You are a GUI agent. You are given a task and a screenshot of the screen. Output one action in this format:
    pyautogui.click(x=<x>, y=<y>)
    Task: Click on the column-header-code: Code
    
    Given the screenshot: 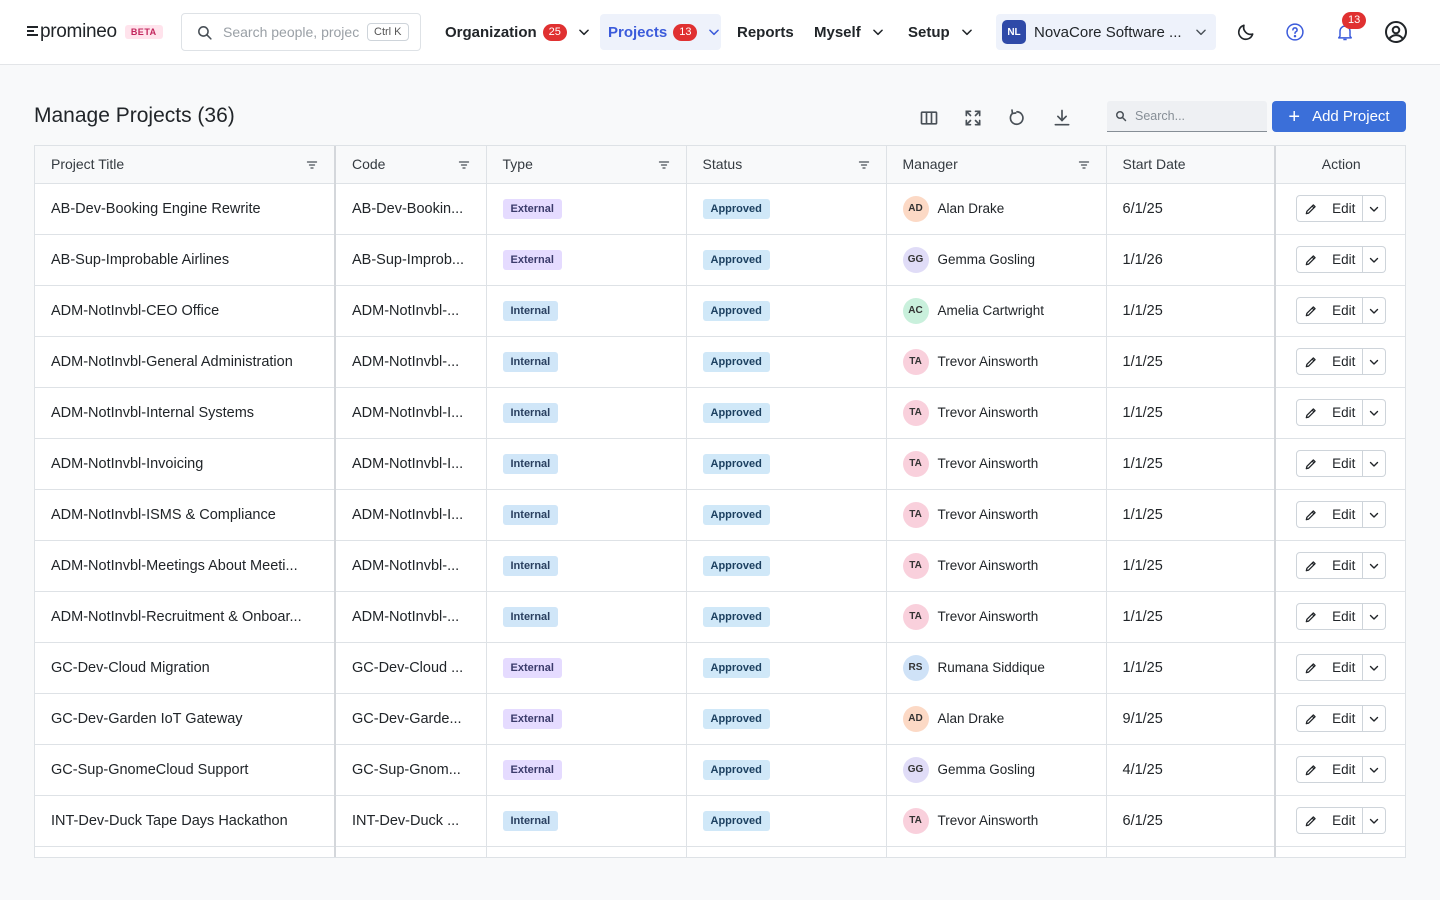 What is the action you would take?
    pyautogui.click(x=411, y=165)
    